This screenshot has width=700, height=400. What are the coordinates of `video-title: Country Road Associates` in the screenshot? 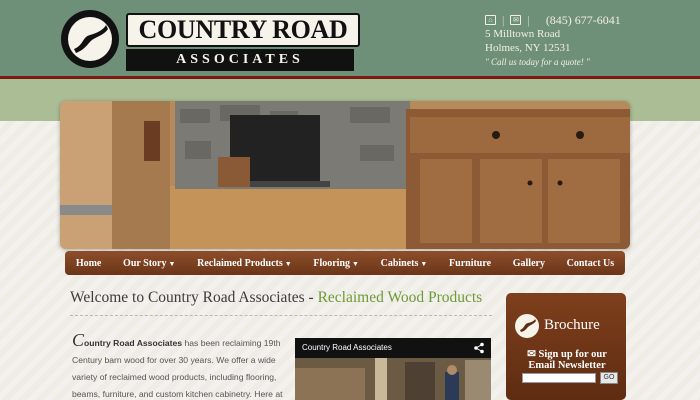 It's located at (347, 347).